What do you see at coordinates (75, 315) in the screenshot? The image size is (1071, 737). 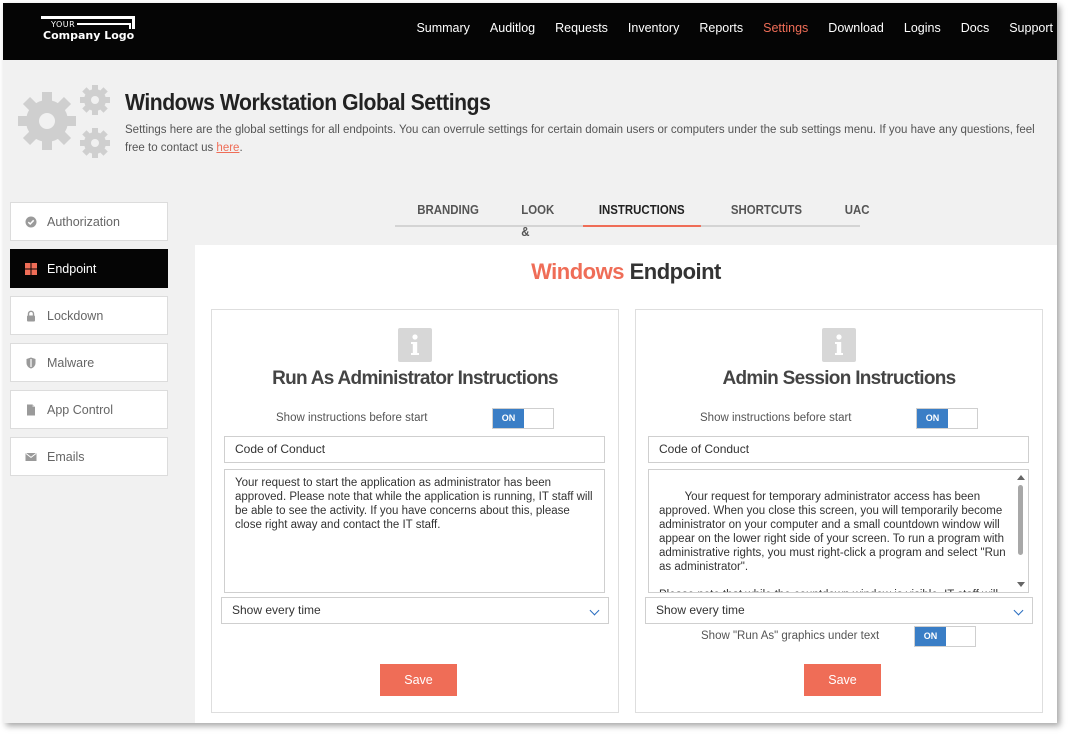 I see `sidebar-item-label: Lockdown` at bounding box center [75, 315].